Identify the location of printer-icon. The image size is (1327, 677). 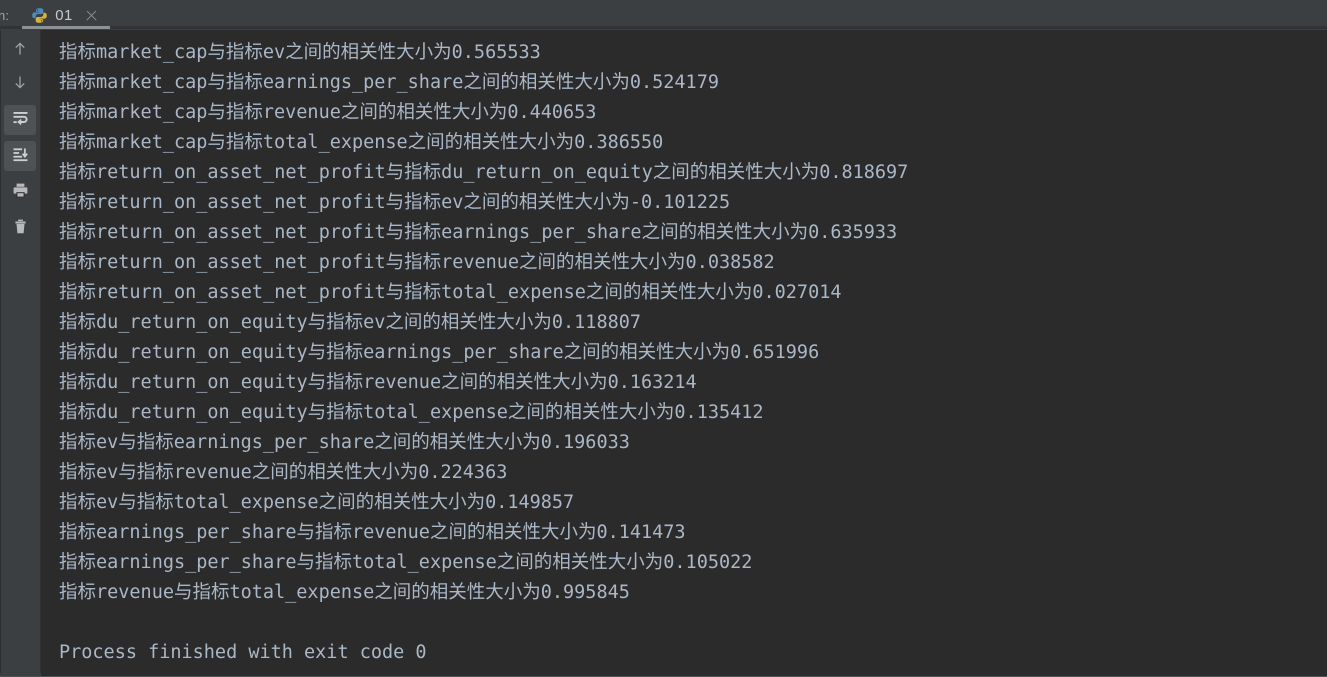
(20, 192).